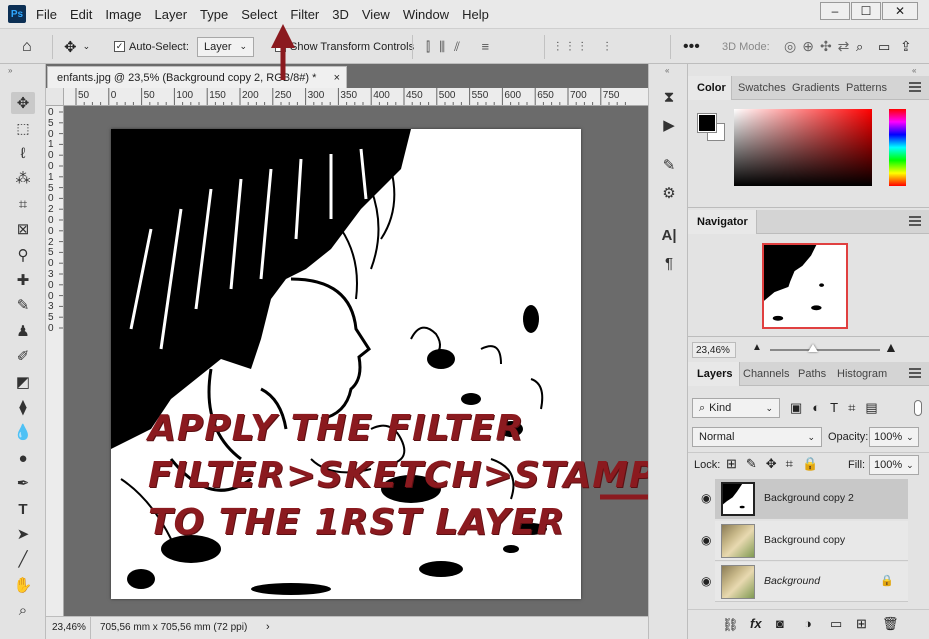 This screenshot has width=929, height=639. What do you see at coordinates (819, 46) in the screenshot?
I see `3d-mode-icons: ◎⊕✣⇄` at bounding box center [819, 46].